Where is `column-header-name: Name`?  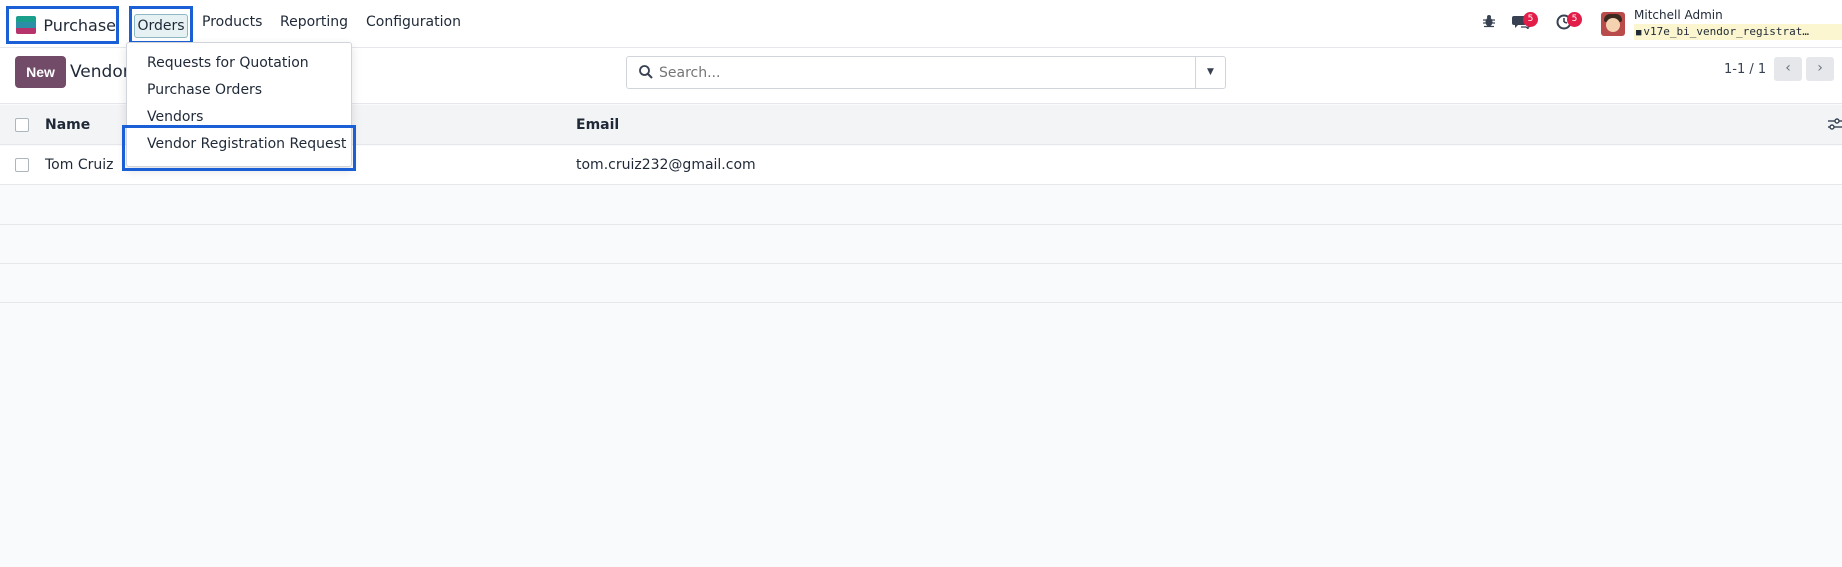 column-header-name: Name is located at coordinates (67, 125).